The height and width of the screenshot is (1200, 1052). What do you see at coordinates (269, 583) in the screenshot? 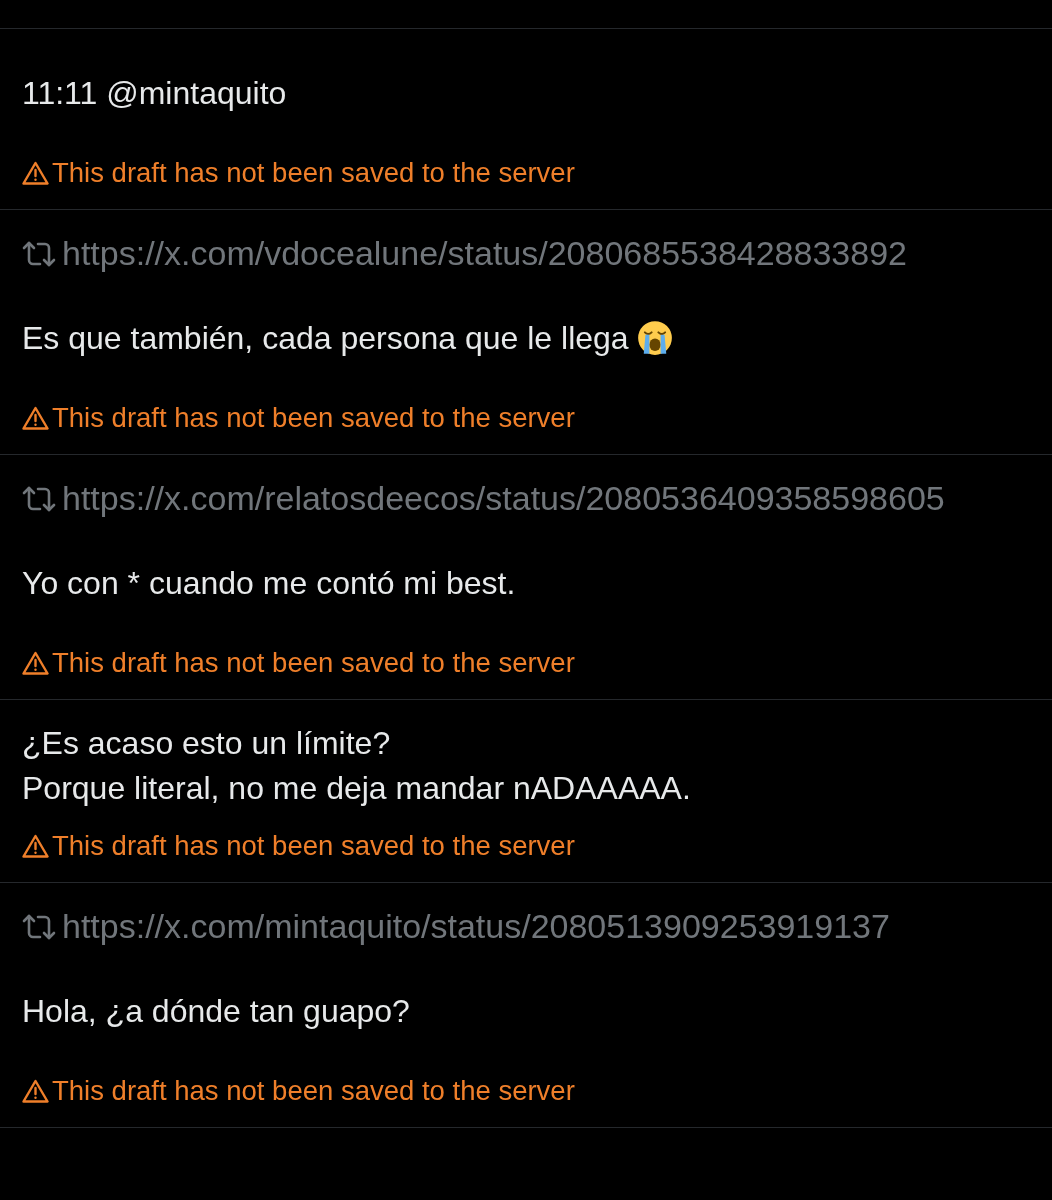
I see `draft-text: Yo con * cuando me contó mi best.` at bounding box center [269, 583].